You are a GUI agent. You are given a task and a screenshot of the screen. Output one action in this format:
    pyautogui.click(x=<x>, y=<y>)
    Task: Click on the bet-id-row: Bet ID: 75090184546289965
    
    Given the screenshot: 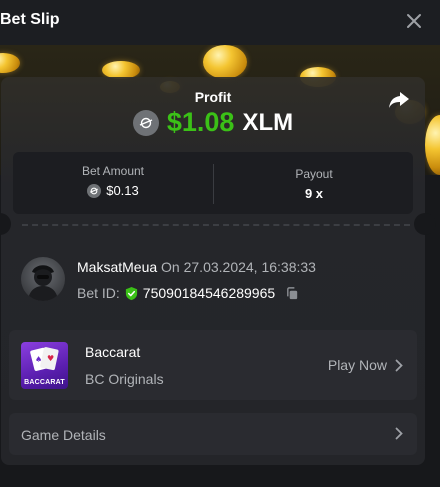 What is the action you would take?
    pyautogui.click(x=188, y=293)
    